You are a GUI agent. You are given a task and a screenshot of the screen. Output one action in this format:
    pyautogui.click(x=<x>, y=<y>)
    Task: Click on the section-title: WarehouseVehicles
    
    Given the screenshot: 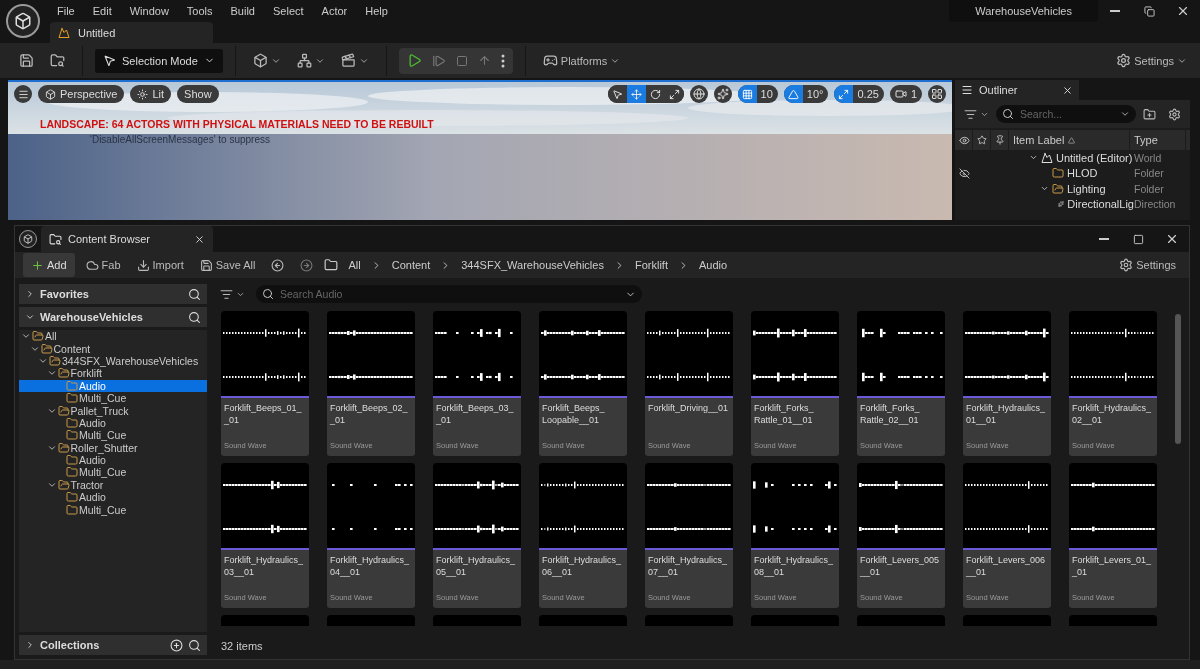 What is the action you would take?
    pyautogui.click(x=91, y=317)
    